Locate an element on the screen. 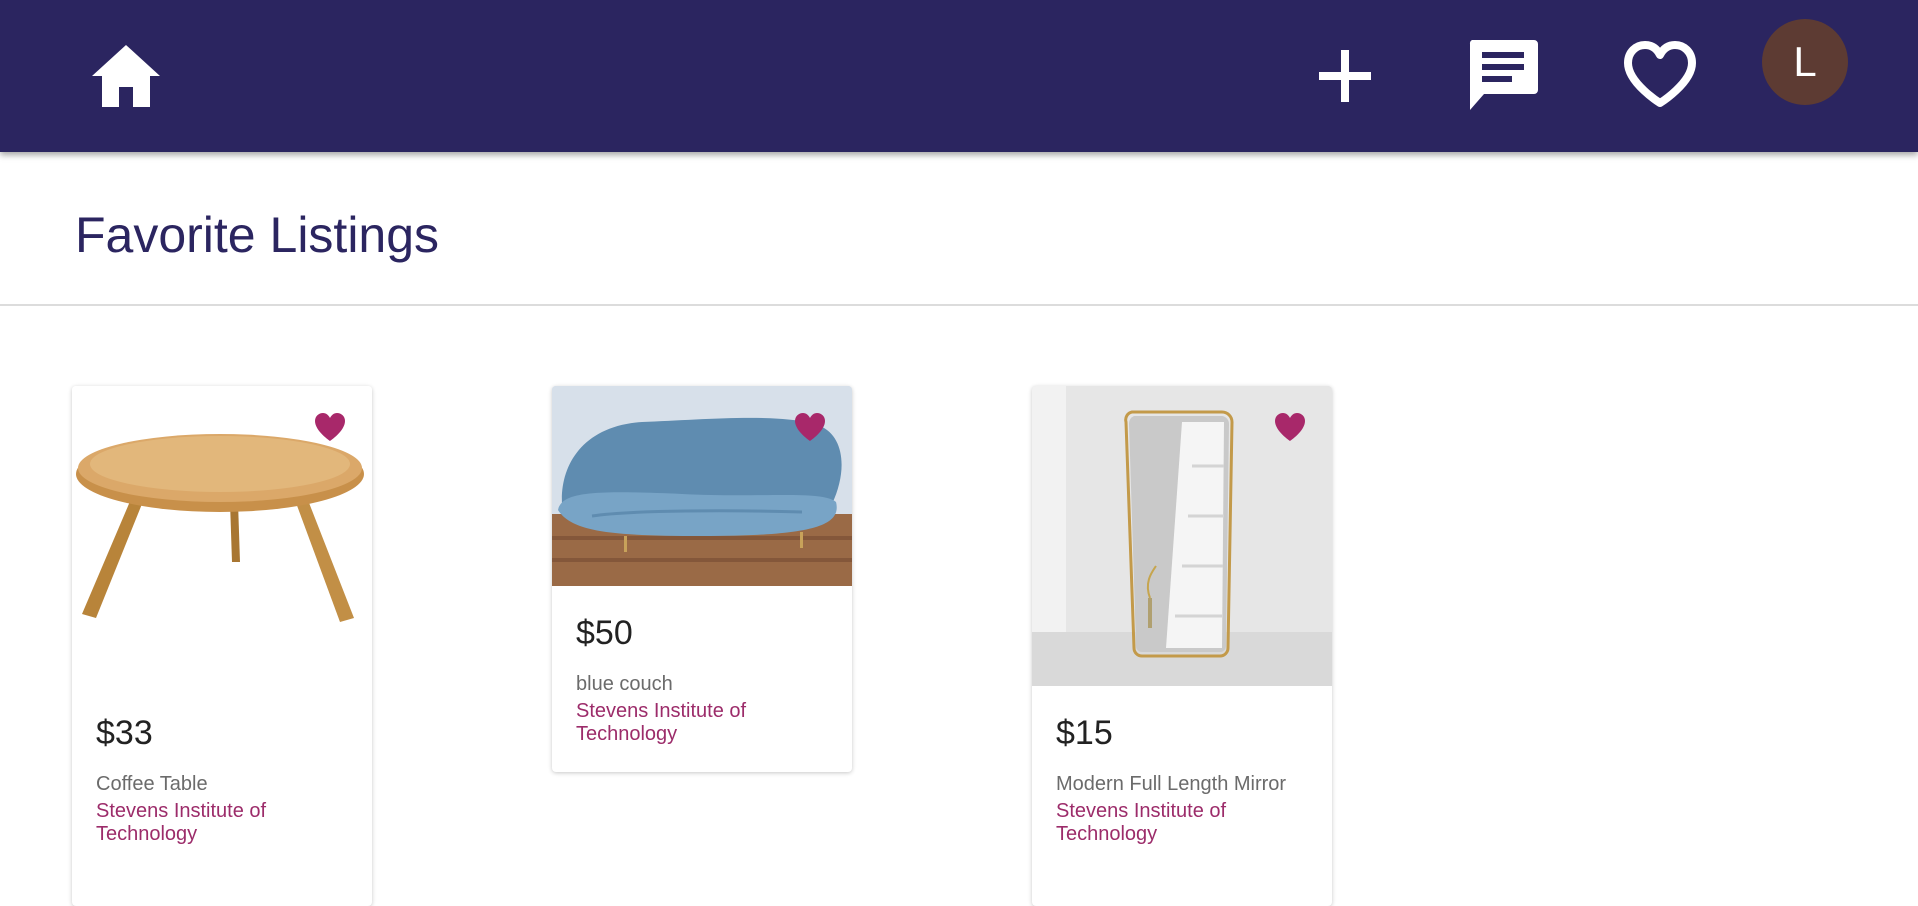  messages-button is located at coordinates (1503, 75).